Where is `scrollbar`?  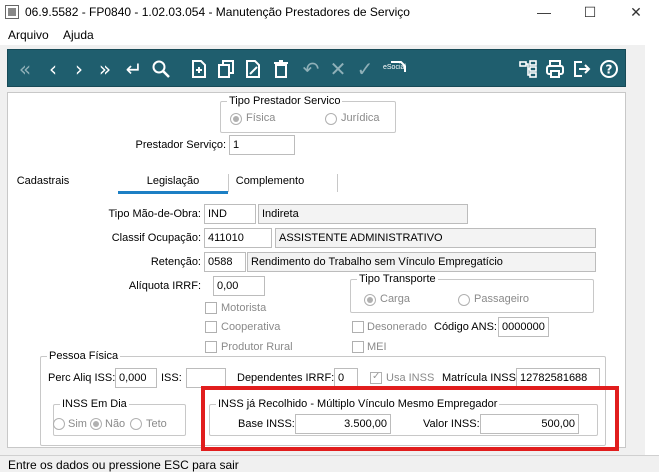 scrollbar is located at coordinates (652, 250).